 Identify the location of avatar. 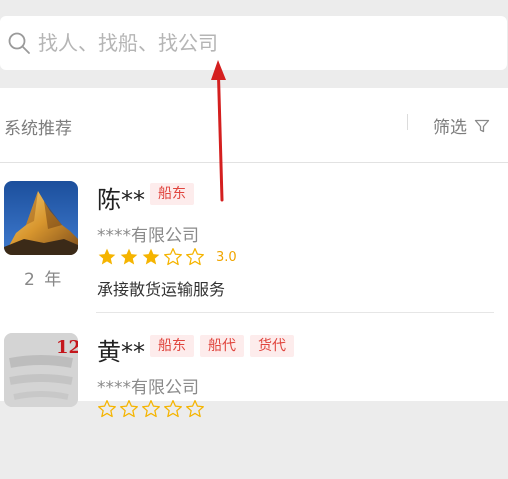
(41, 218).